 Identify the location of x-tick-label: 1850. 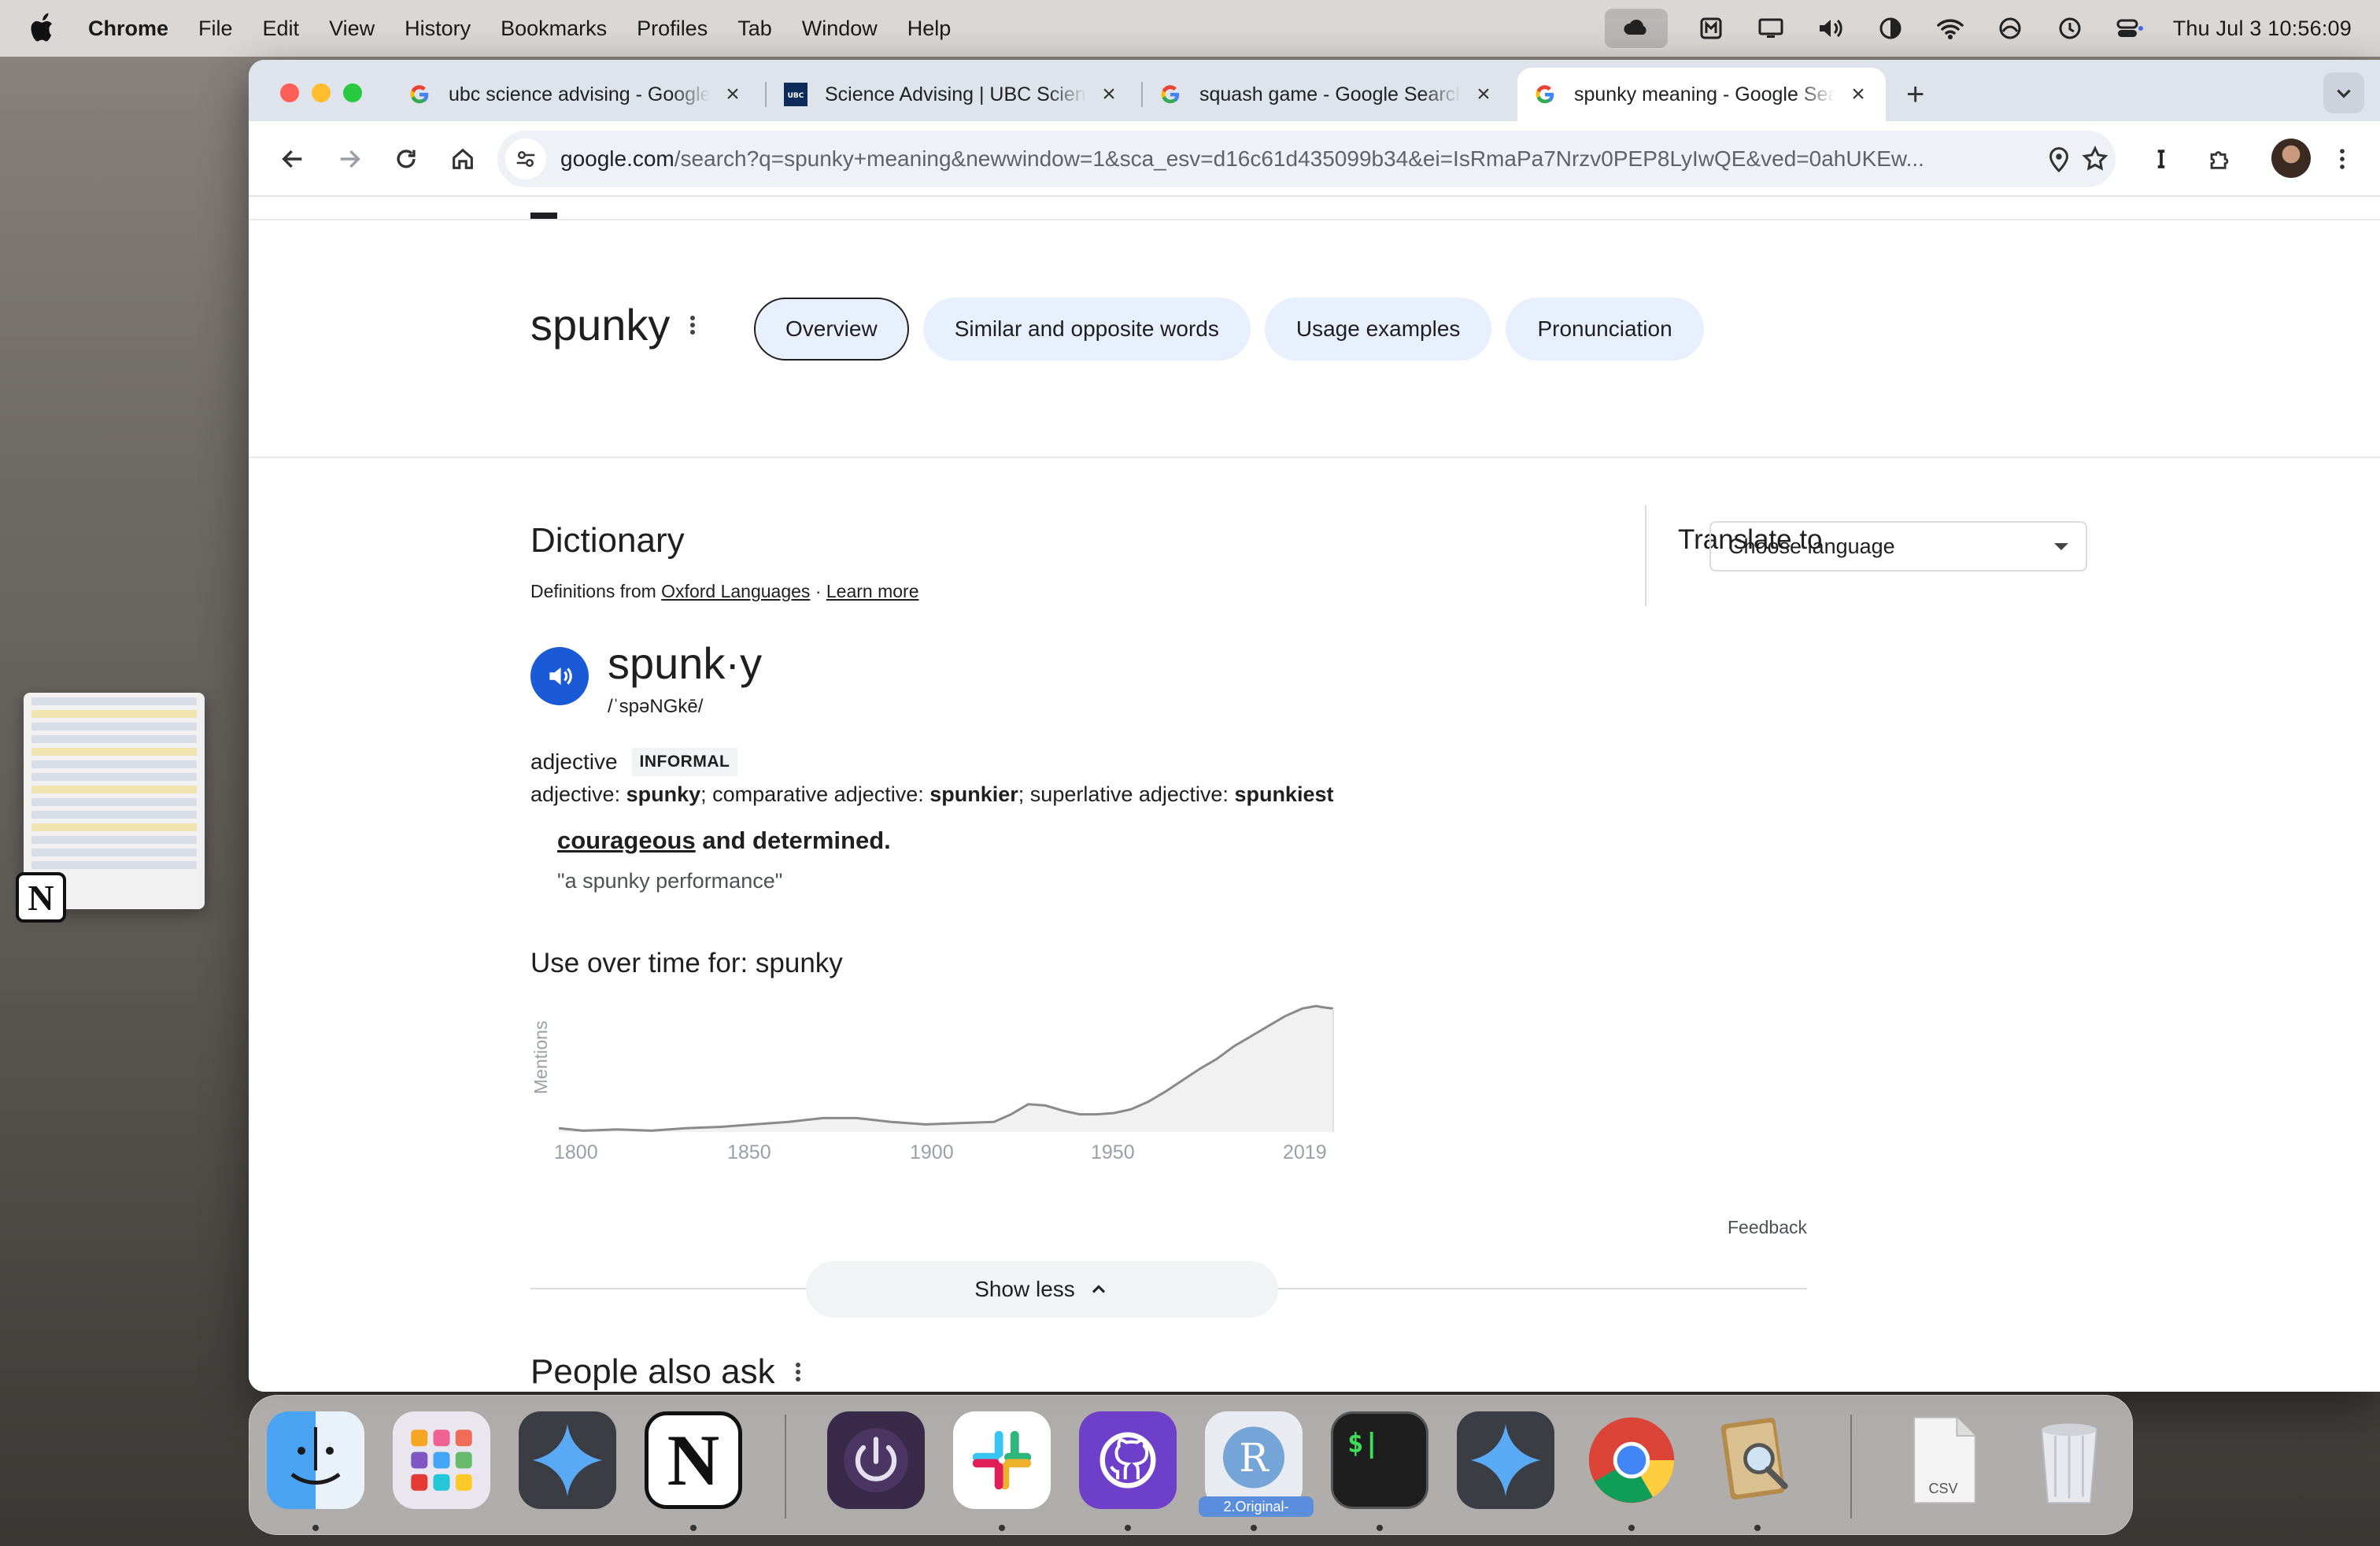
(749, 1152).